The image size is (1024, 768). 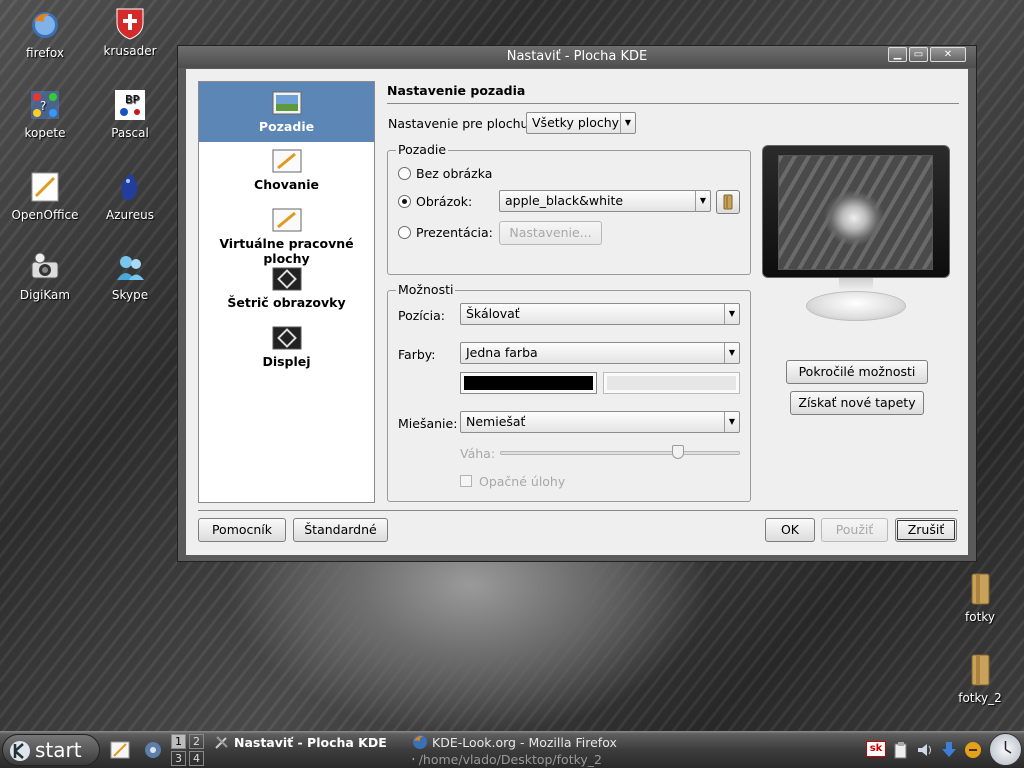 I want to click on clock-icon, so click(x=1005, y=749).